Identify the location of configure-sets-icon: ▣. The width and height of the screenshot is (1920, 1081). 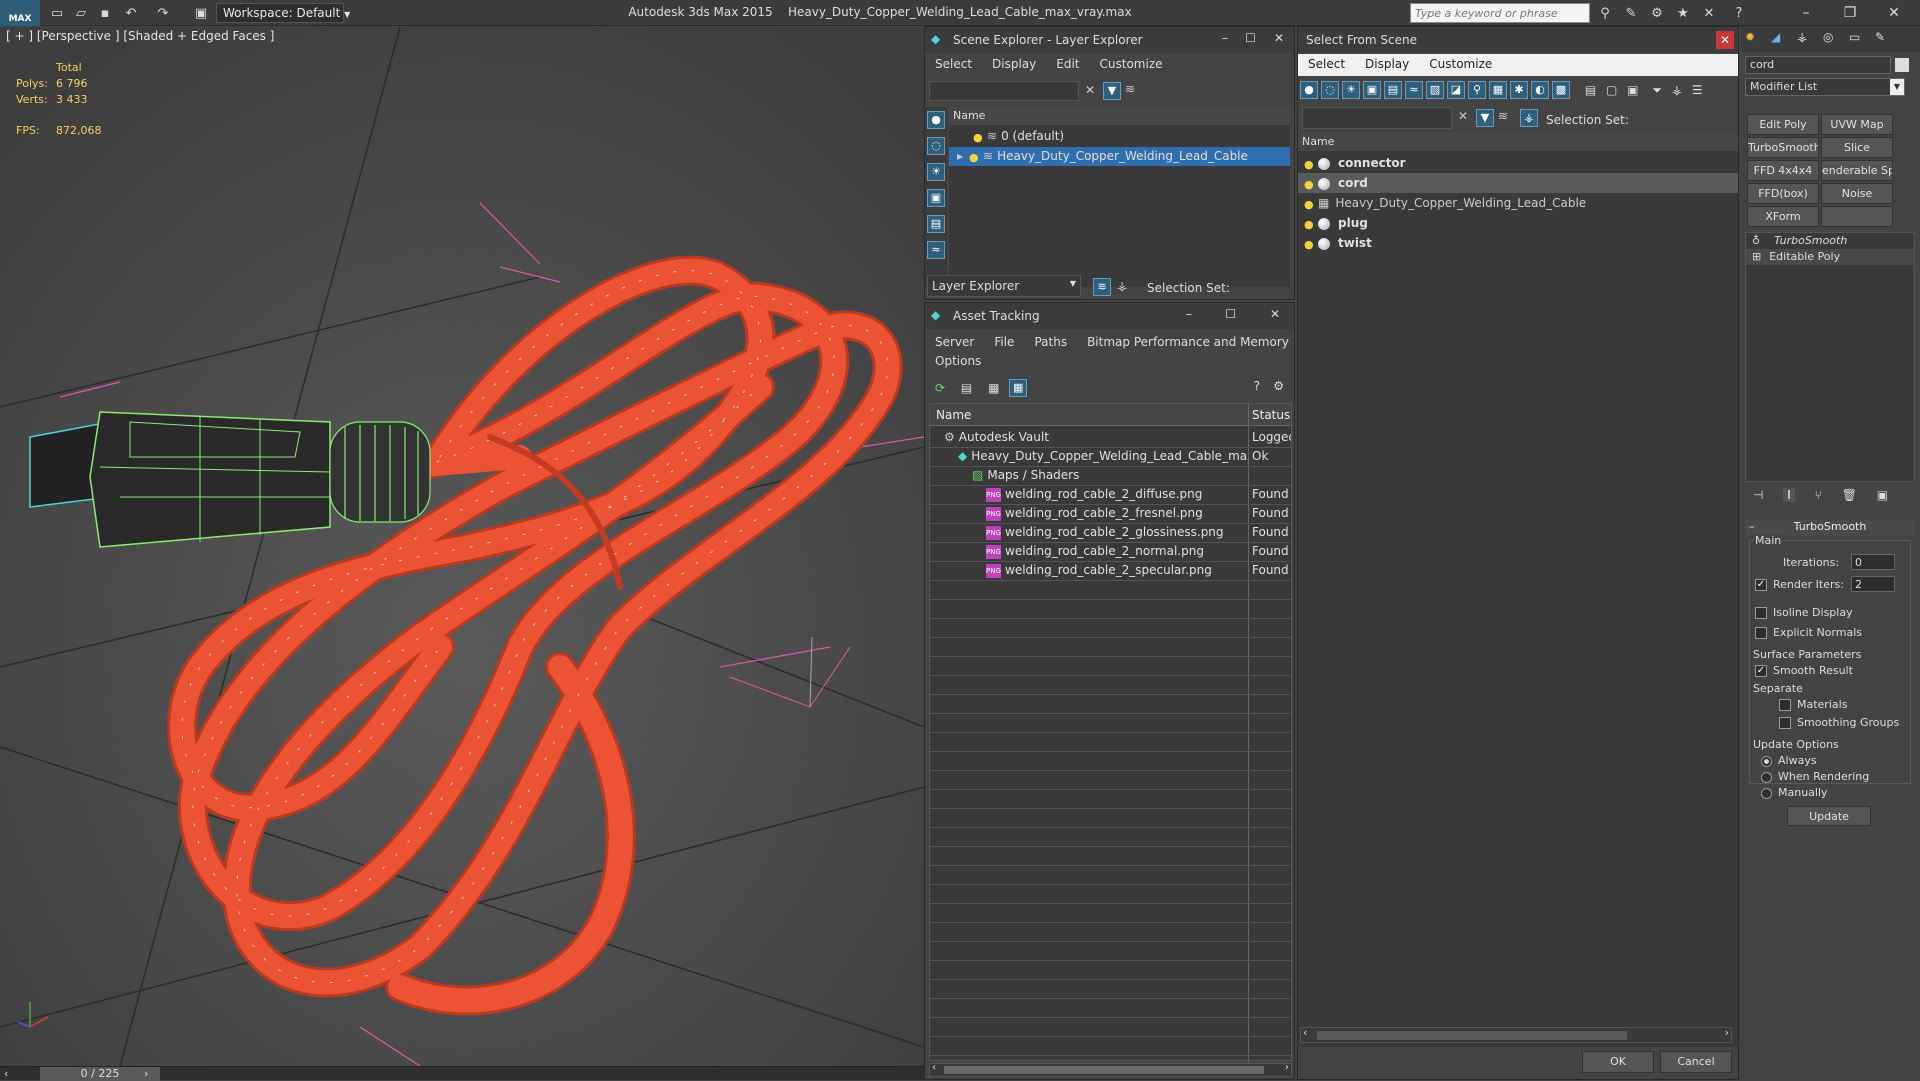
(1882, 495).